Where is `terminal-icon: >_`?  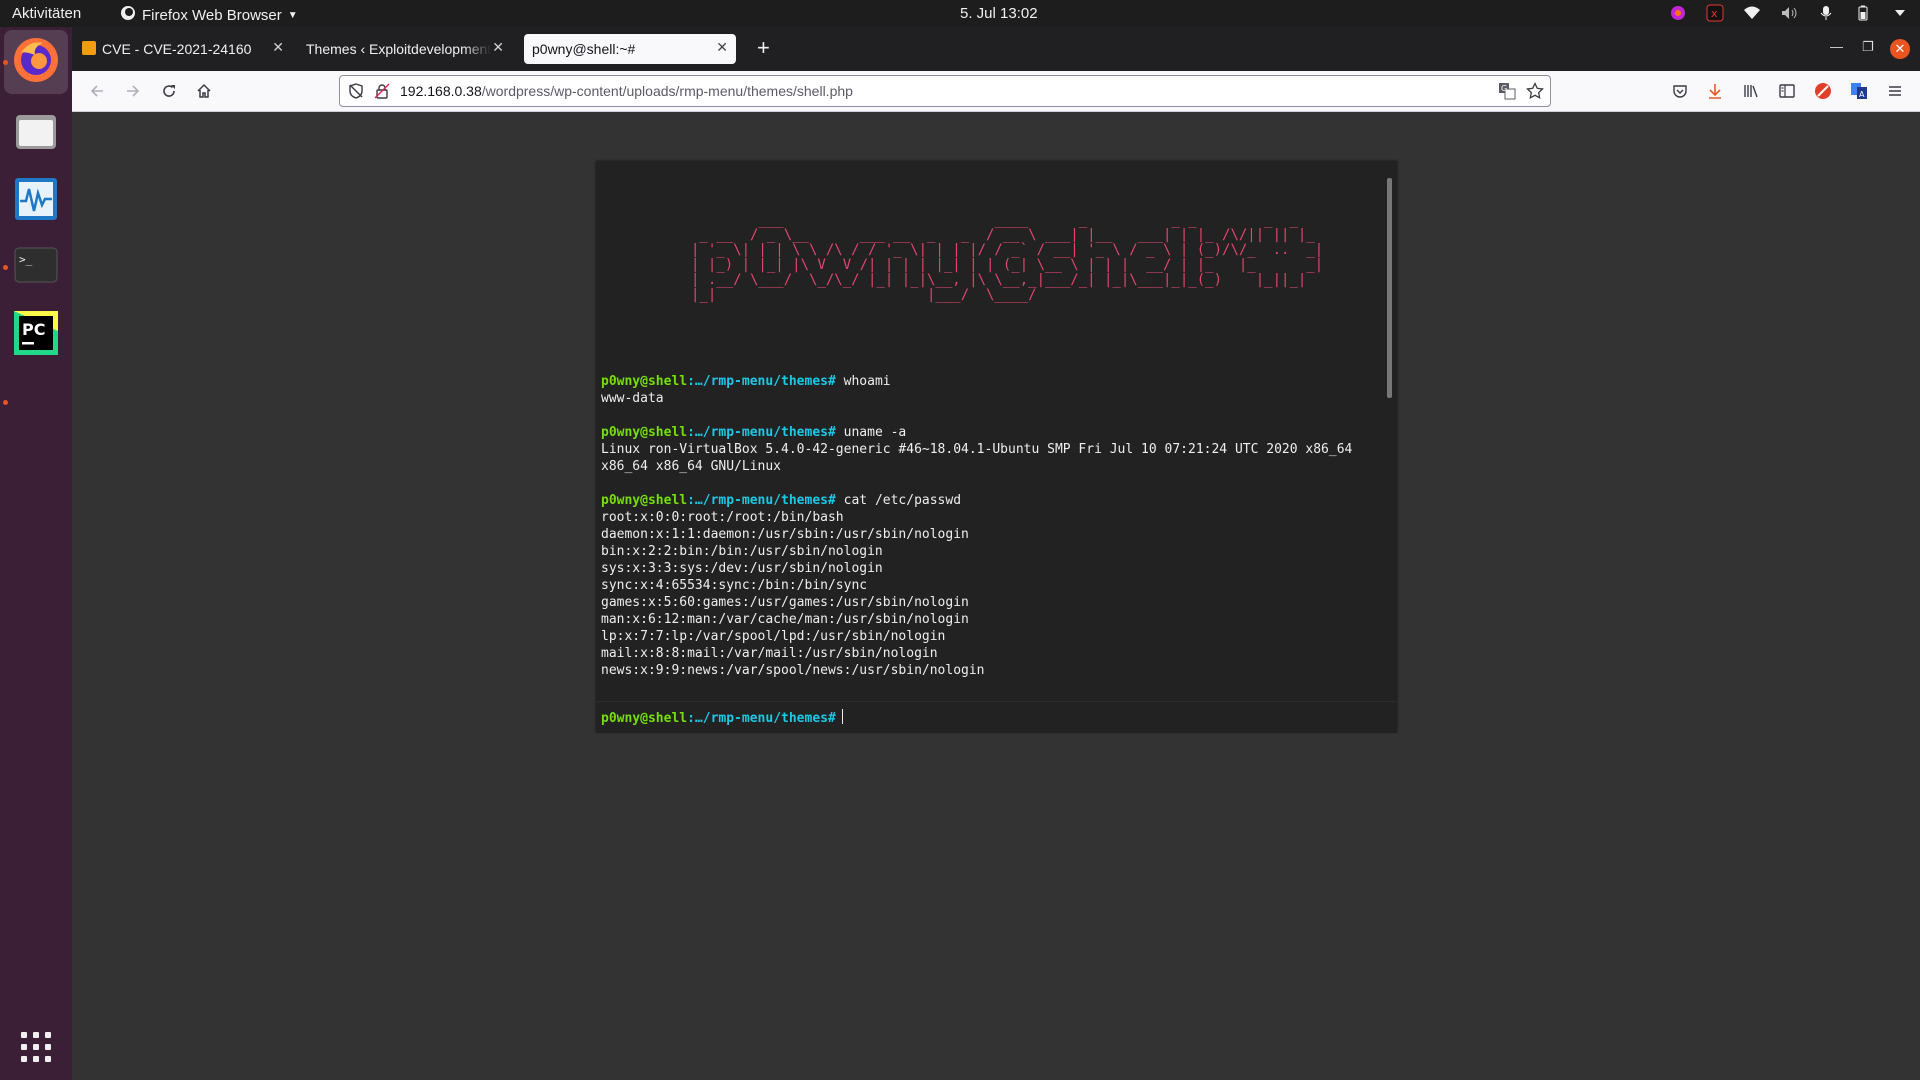
terminal-icon: >_ is located at coordinates (36, 267).